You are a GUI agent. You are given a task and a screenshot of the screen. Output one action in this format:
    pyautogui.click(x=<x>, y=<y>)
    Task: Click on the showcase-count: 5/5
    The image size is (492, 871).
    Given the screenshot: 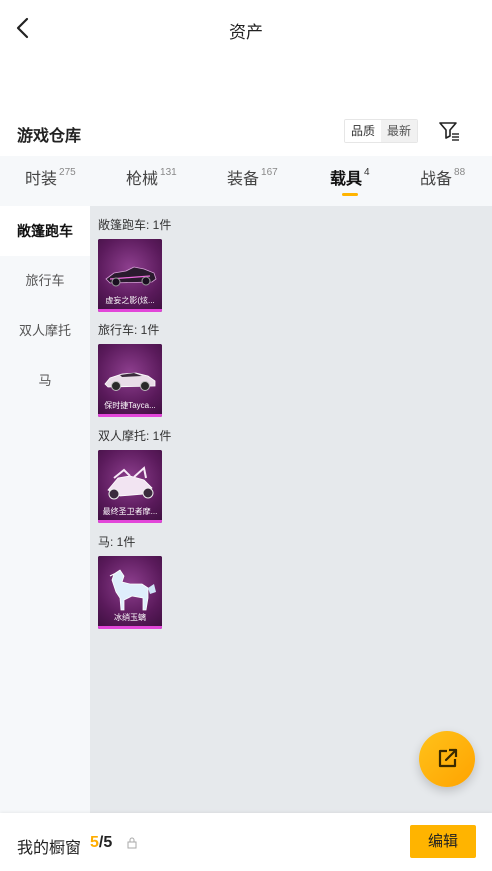 What is the action you would take?
    pyautogui.click(x=101, y=843)
    